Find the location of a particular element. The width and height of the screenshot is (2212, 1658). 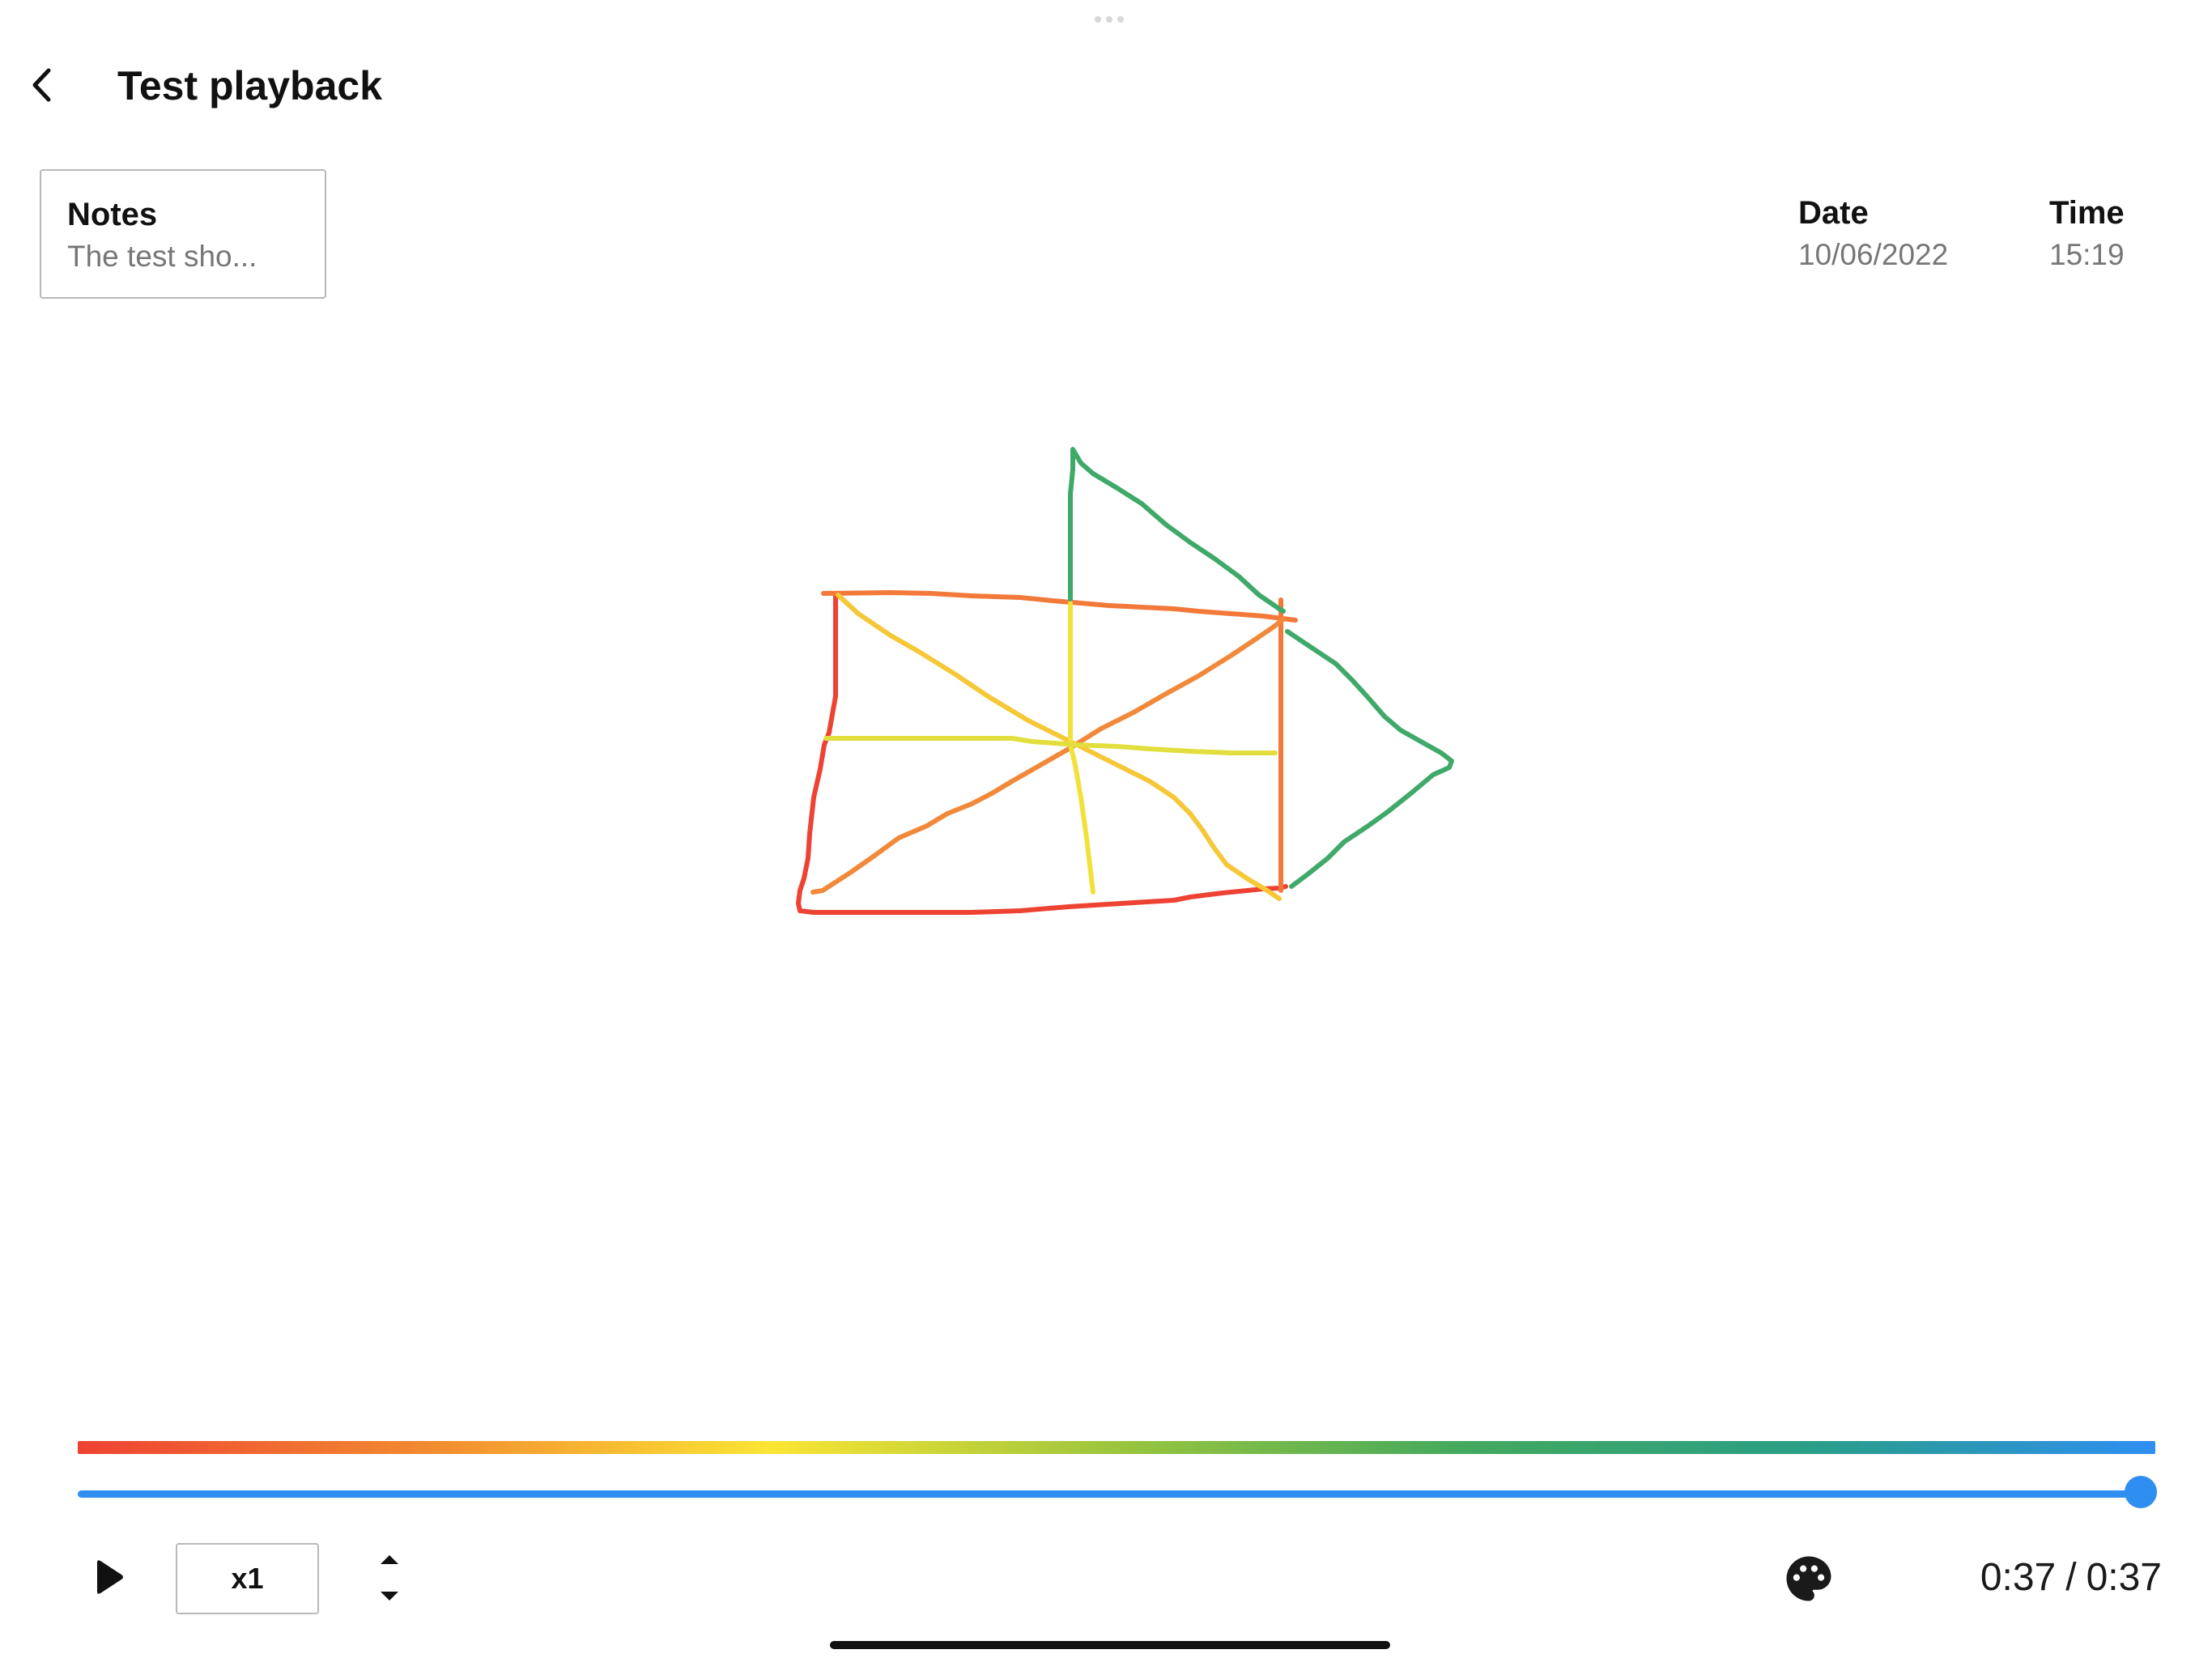

date-label: Date is located at coordinates (1833, 213).